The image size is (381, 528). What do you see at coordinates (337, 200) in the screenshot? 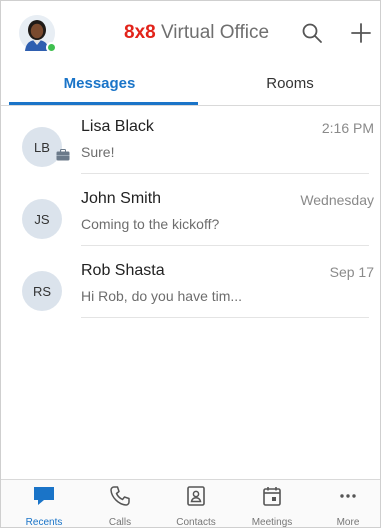
I see `message-time: Wednesday` at bounding box center [337, 200].